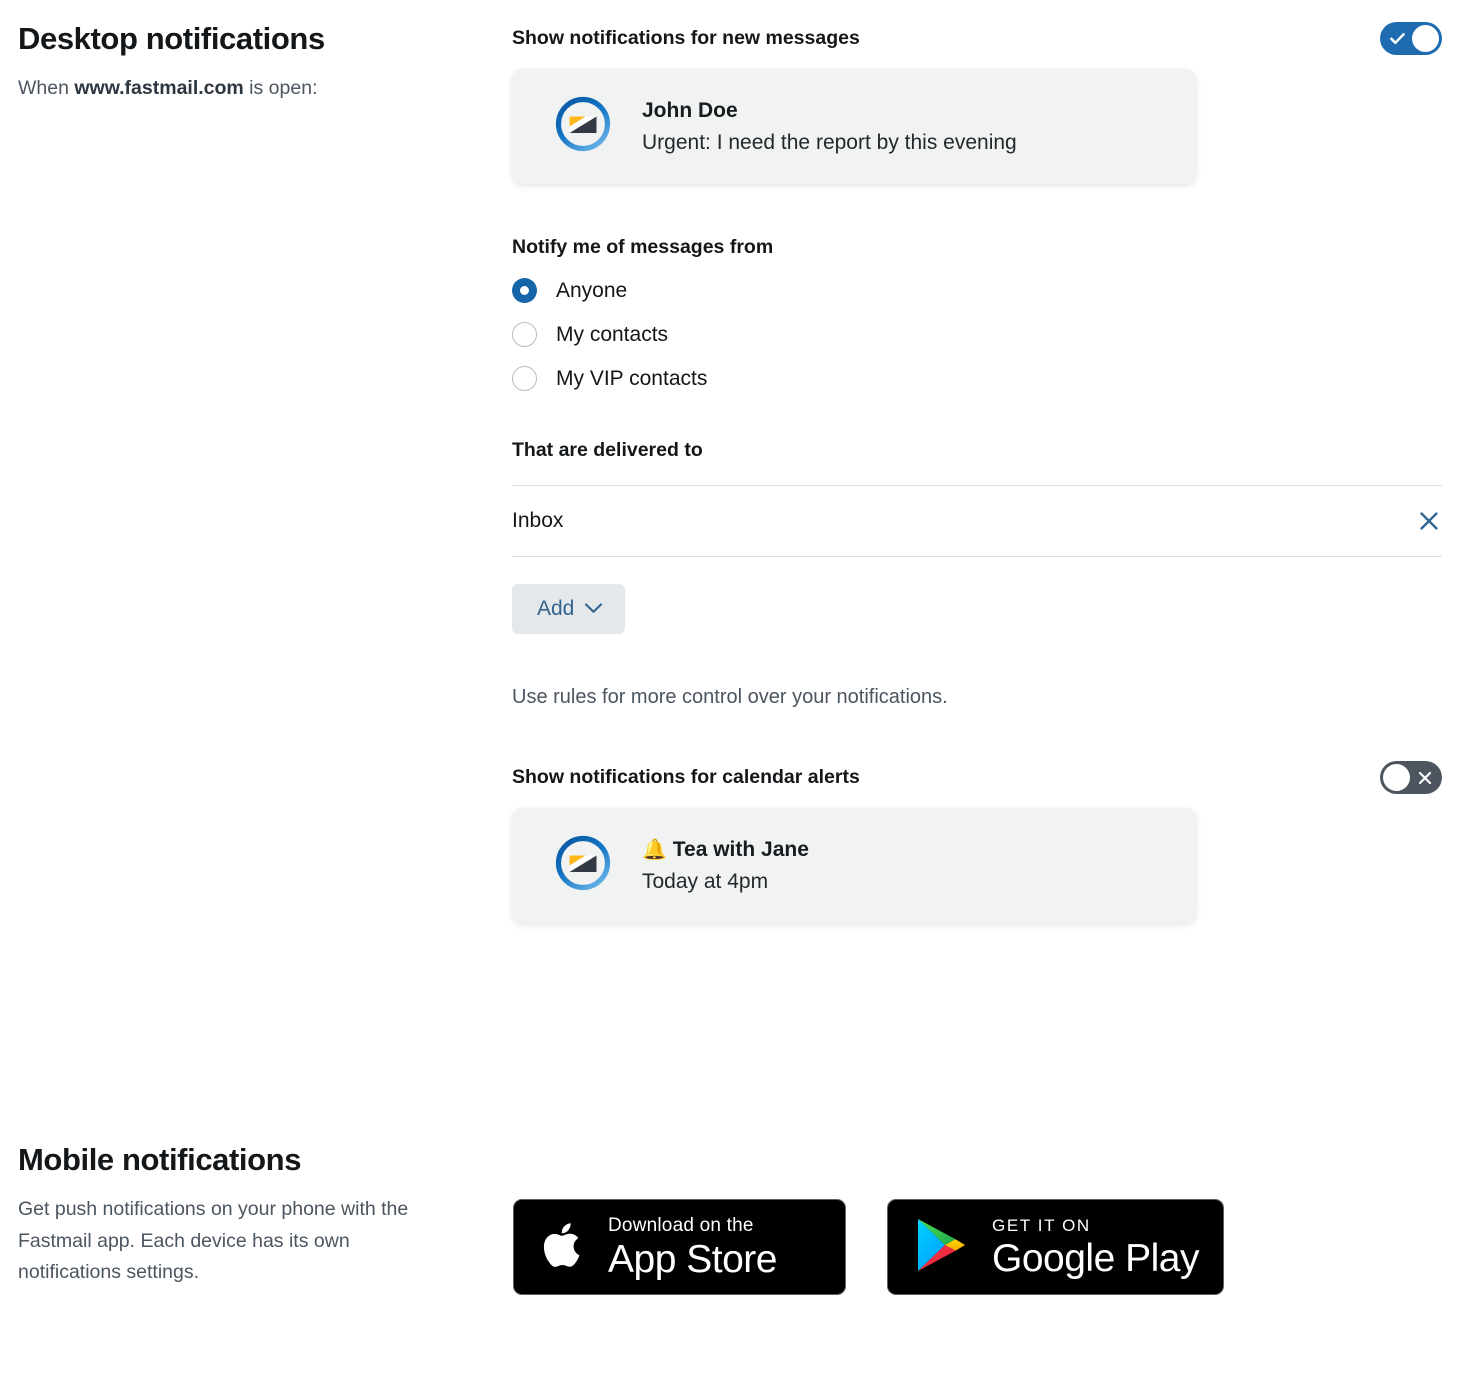 Image resolution: width=1472 pixels, height=1388 pixels. I want to click on app-store-small-label: Download on the, so click(681, 1225).